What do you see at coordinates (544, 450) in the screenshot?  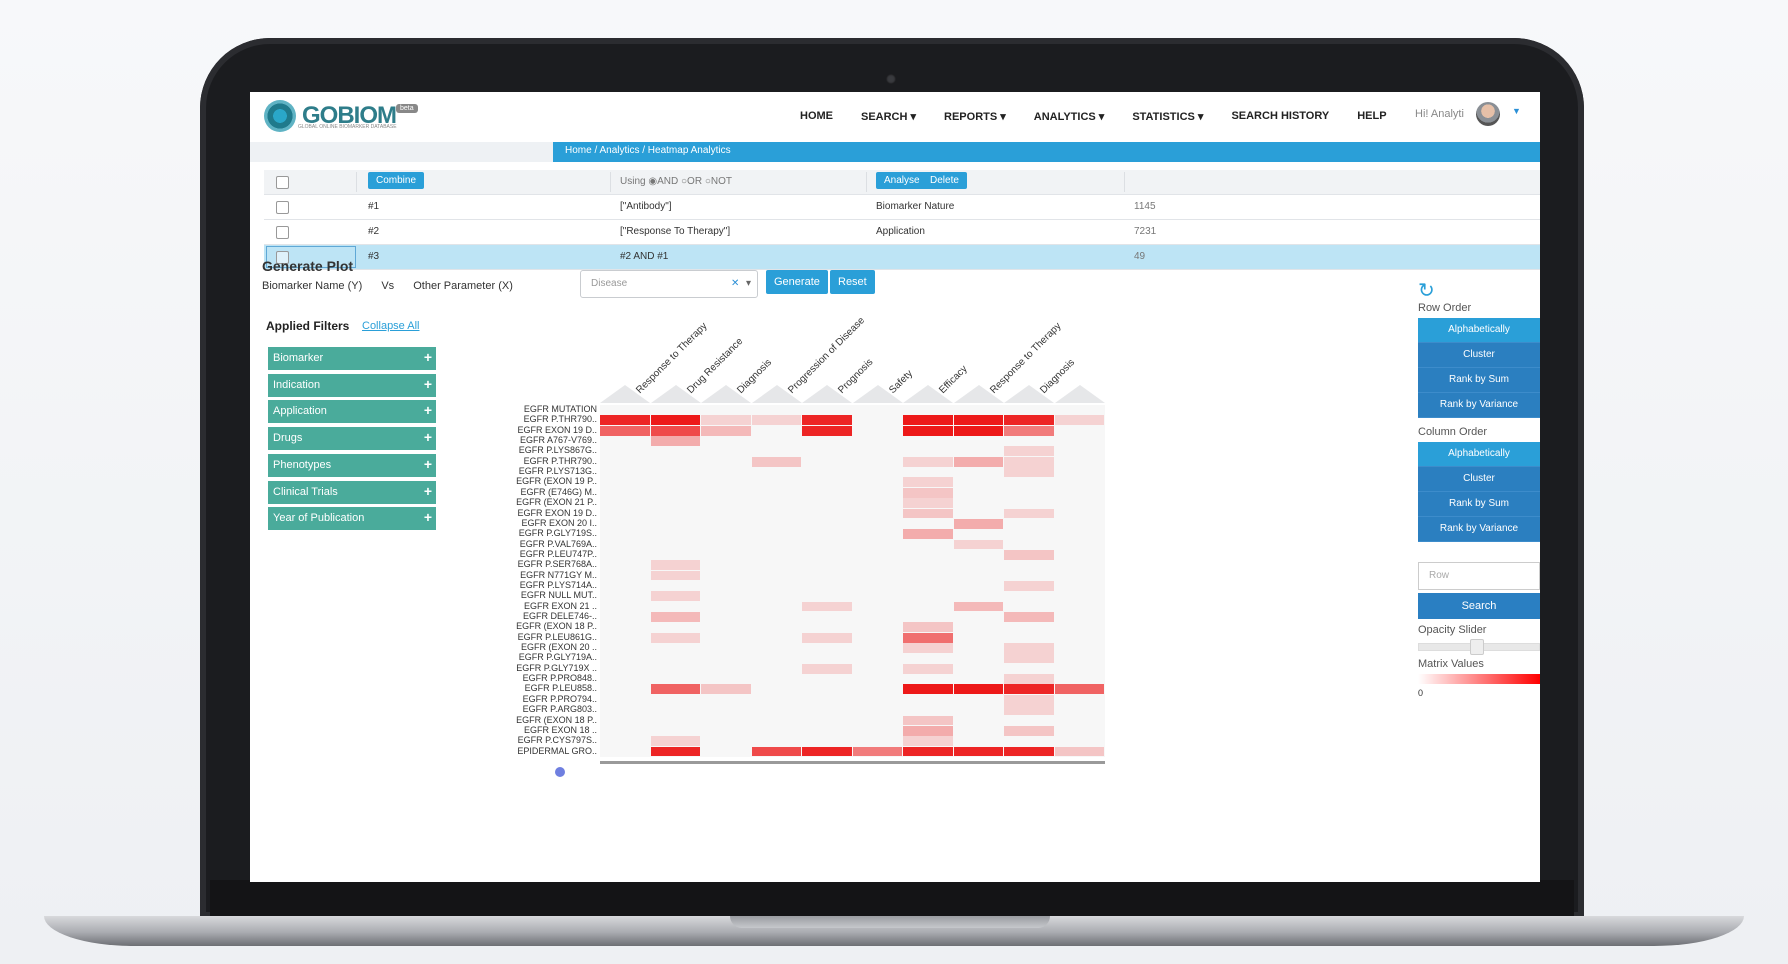 I see `row-label: EGFR P.LYS867G..` at bounding box center [544, 450].